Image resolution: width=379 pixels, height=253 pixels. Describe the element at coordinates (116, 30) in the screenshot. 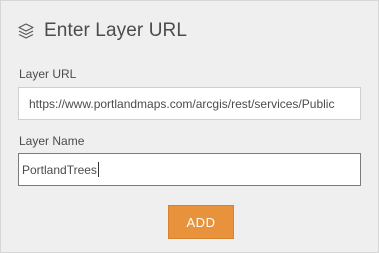

I see `panel-title: Enter Layer URL` at that location.